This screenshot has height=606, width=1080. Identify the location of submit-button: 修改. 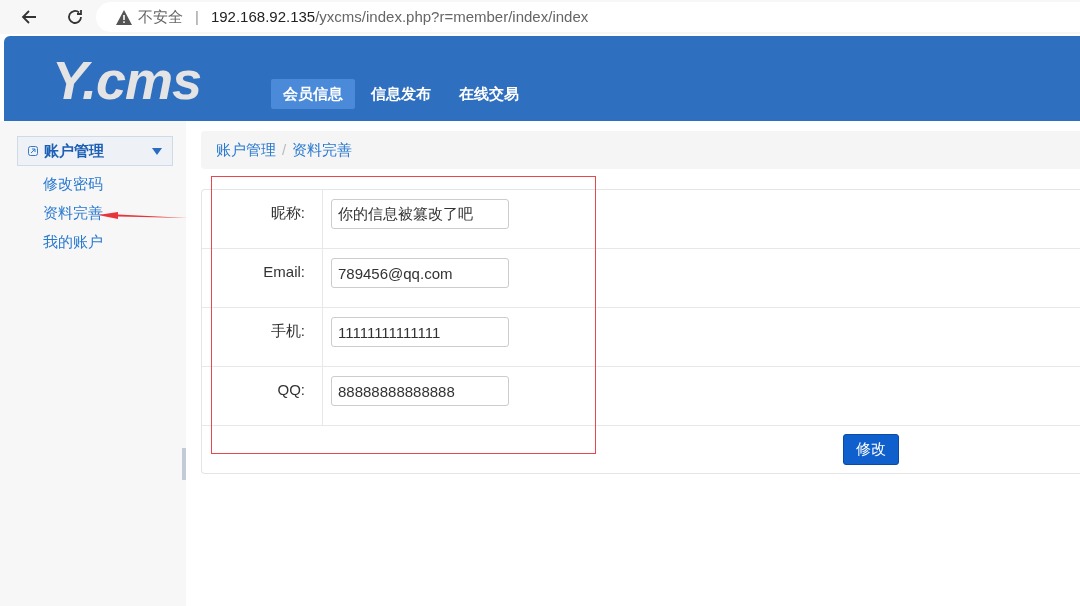
(871, 449).